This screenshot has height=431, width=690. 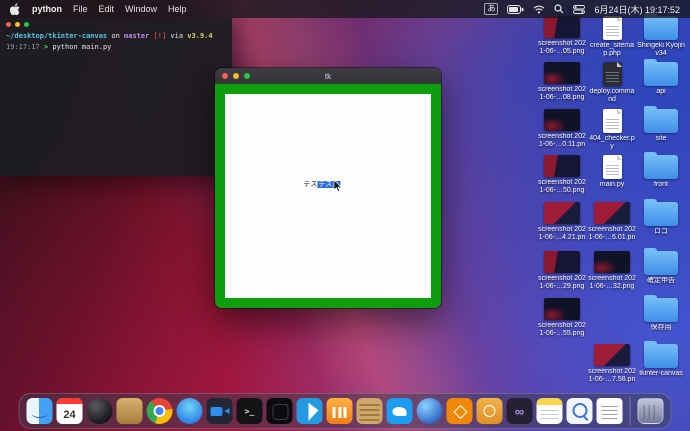 I want to click on apple-logo-icon, so click(x=15, y=9).